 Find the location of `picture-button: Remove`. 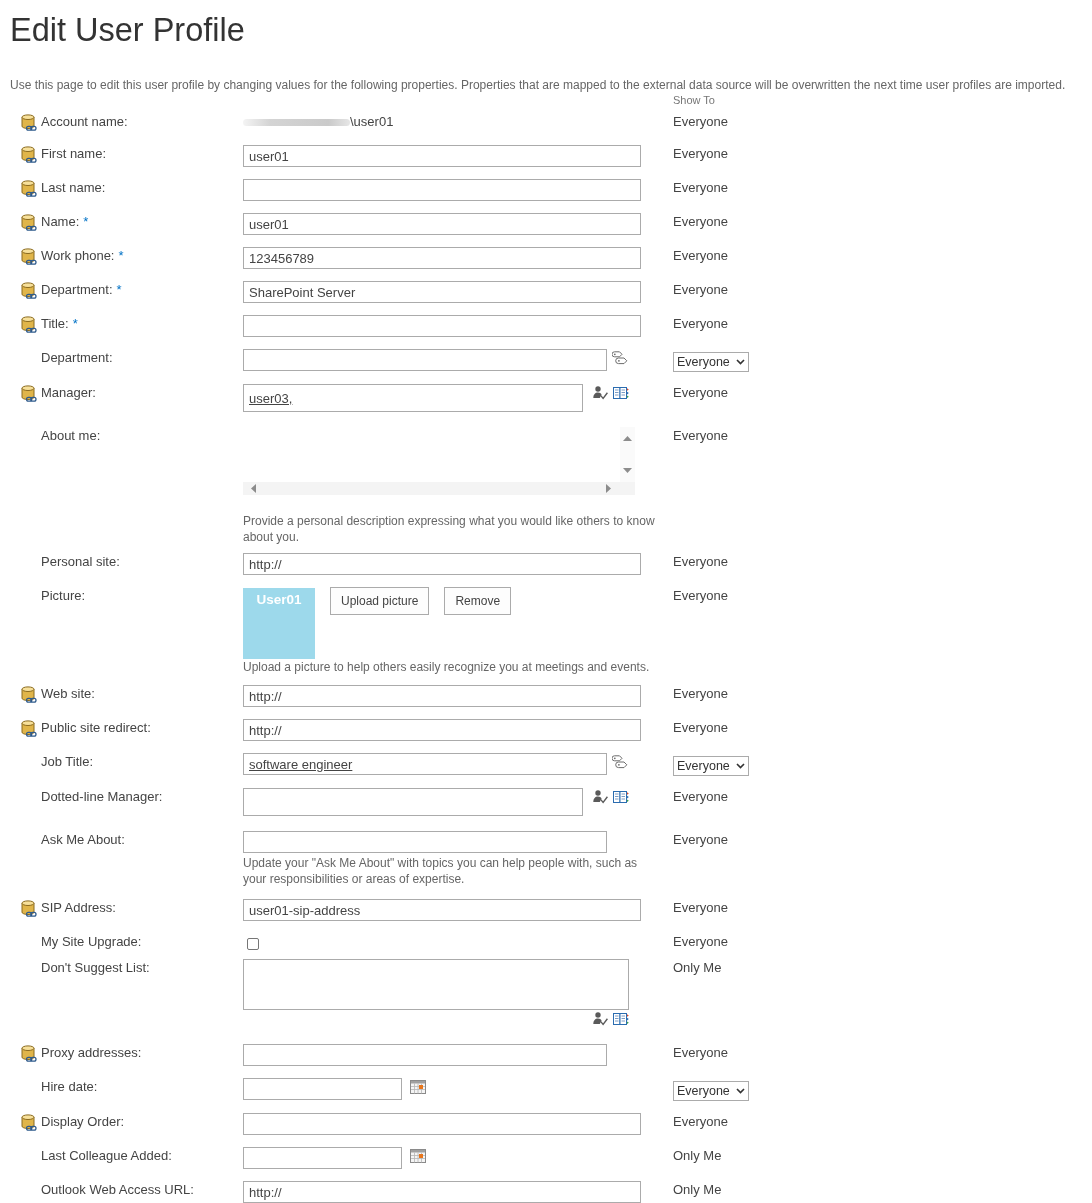

picture-button: Remove is located at coordinates (478, 601).